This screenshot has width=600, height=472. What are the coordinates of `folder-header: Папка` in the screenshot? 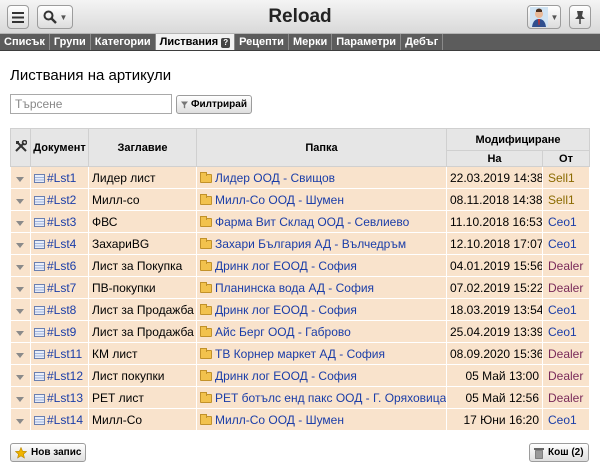 It's located at (321, 147).